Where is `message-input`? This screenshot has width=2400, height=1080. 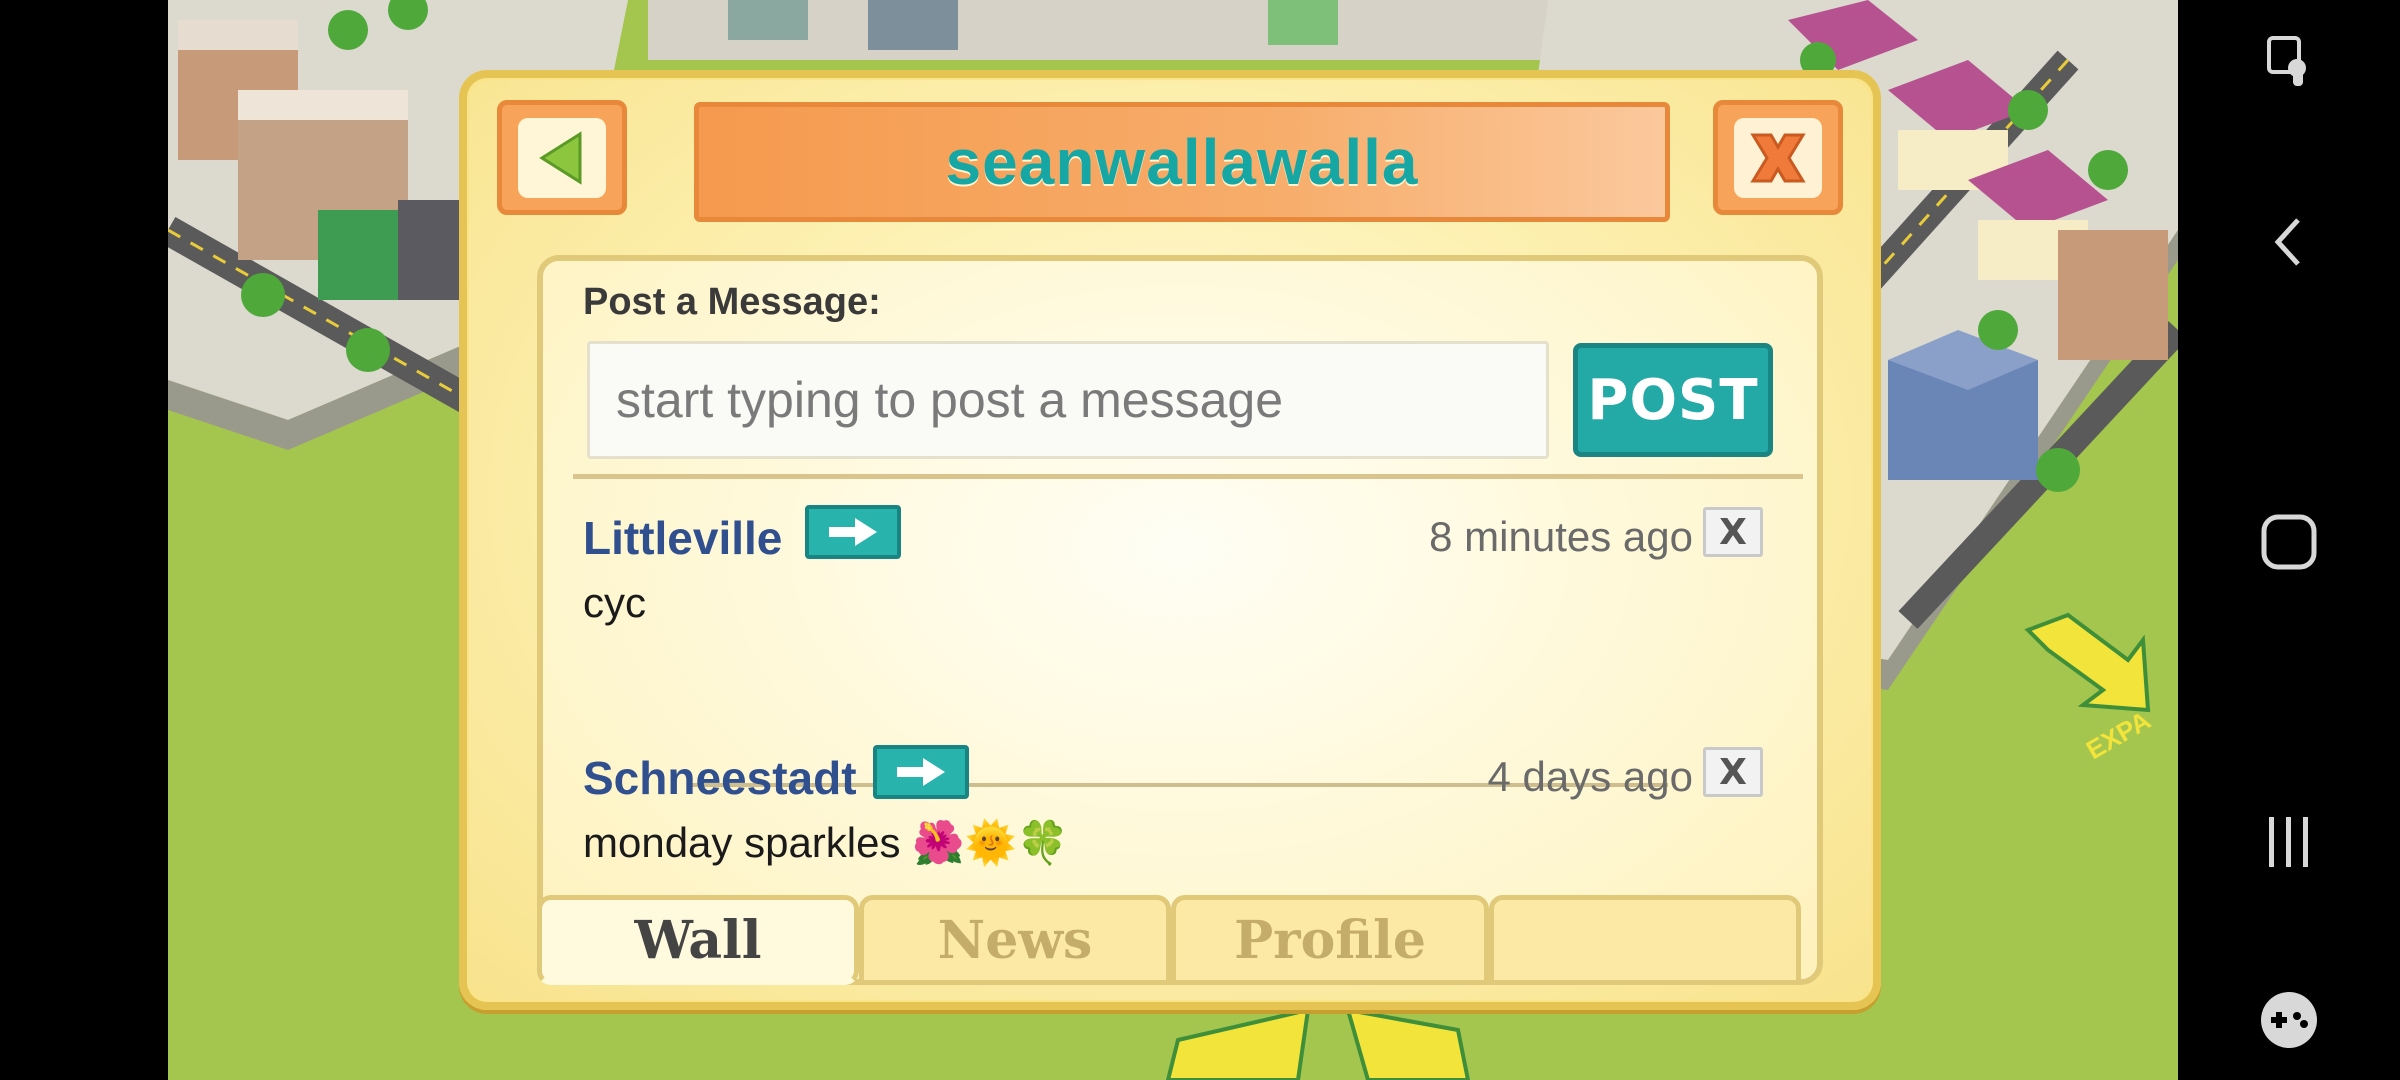
message-input is located at coordinates (1068, 400).